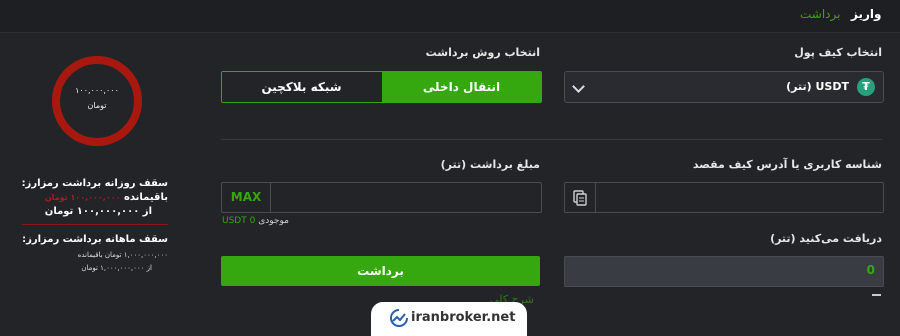  I want to click on paste-button, so click(580, 197).